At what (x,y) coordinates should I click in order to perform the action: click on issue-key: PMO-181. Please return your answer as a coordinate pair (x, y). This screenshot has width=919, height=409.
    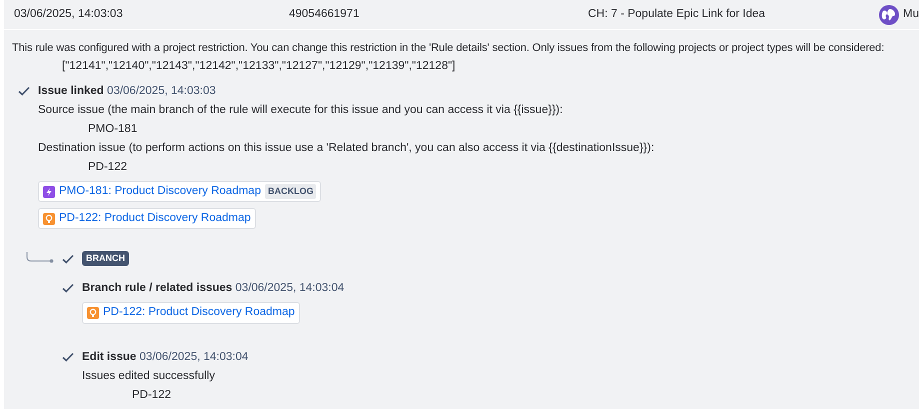
    Looking at the image, I should click on (478, 129).